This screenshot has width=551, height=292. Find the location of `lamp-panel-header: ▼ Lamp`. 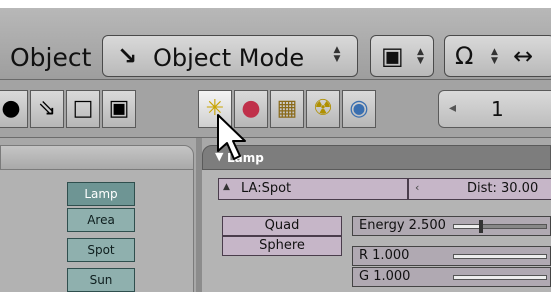

lamp-panel-header: ▼ Lamp is located at coordinates (376, 157).